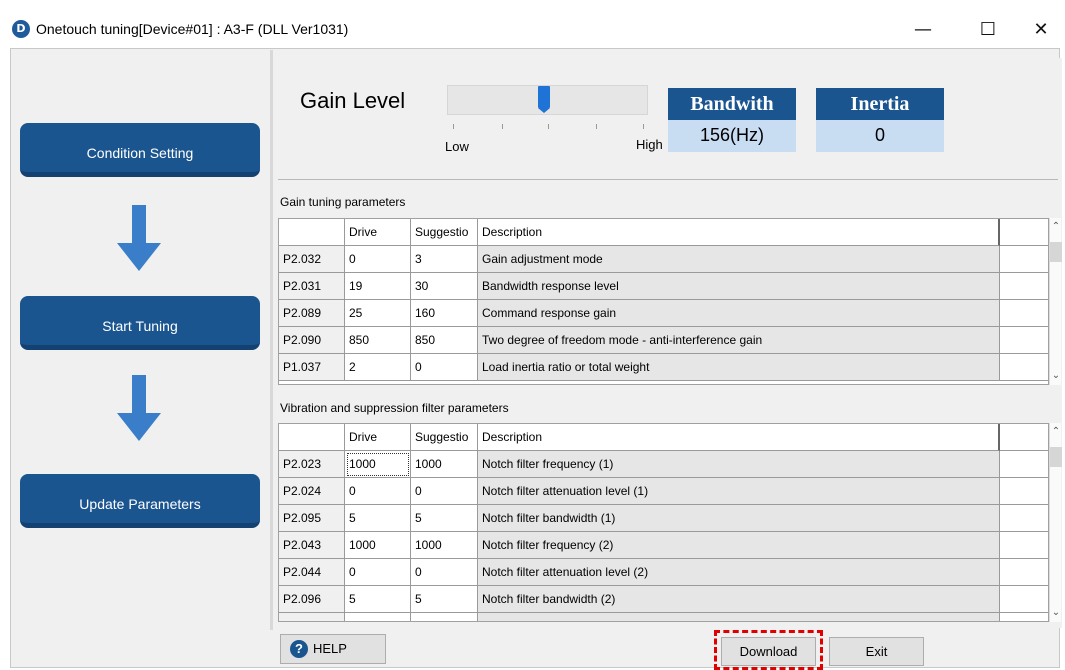  What do you see at coordinates (312, 286) in the screenshot?
I see `param-id: P2.031` at bounding box center [312, 286].